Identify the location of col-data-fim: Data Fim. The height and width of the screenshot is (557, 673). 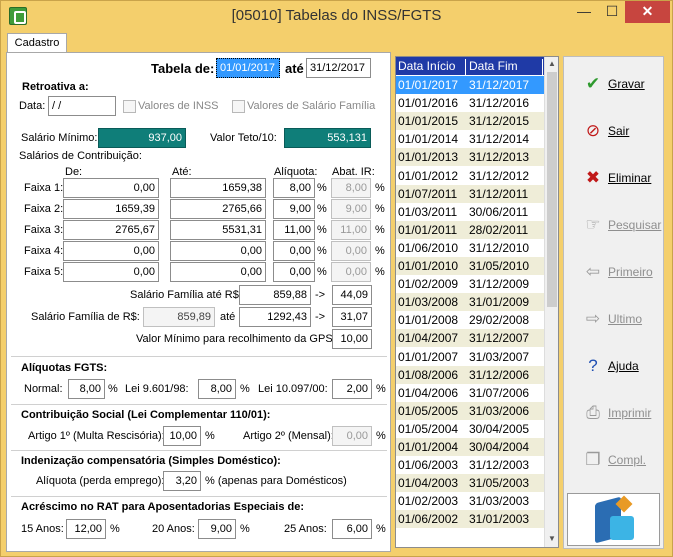
(505, 67).